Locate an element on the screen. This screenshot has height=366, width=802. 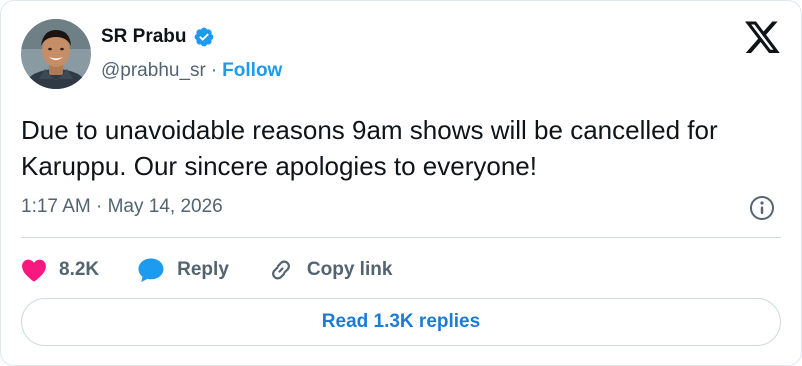
link-icon is located at coordinates (280, 270).